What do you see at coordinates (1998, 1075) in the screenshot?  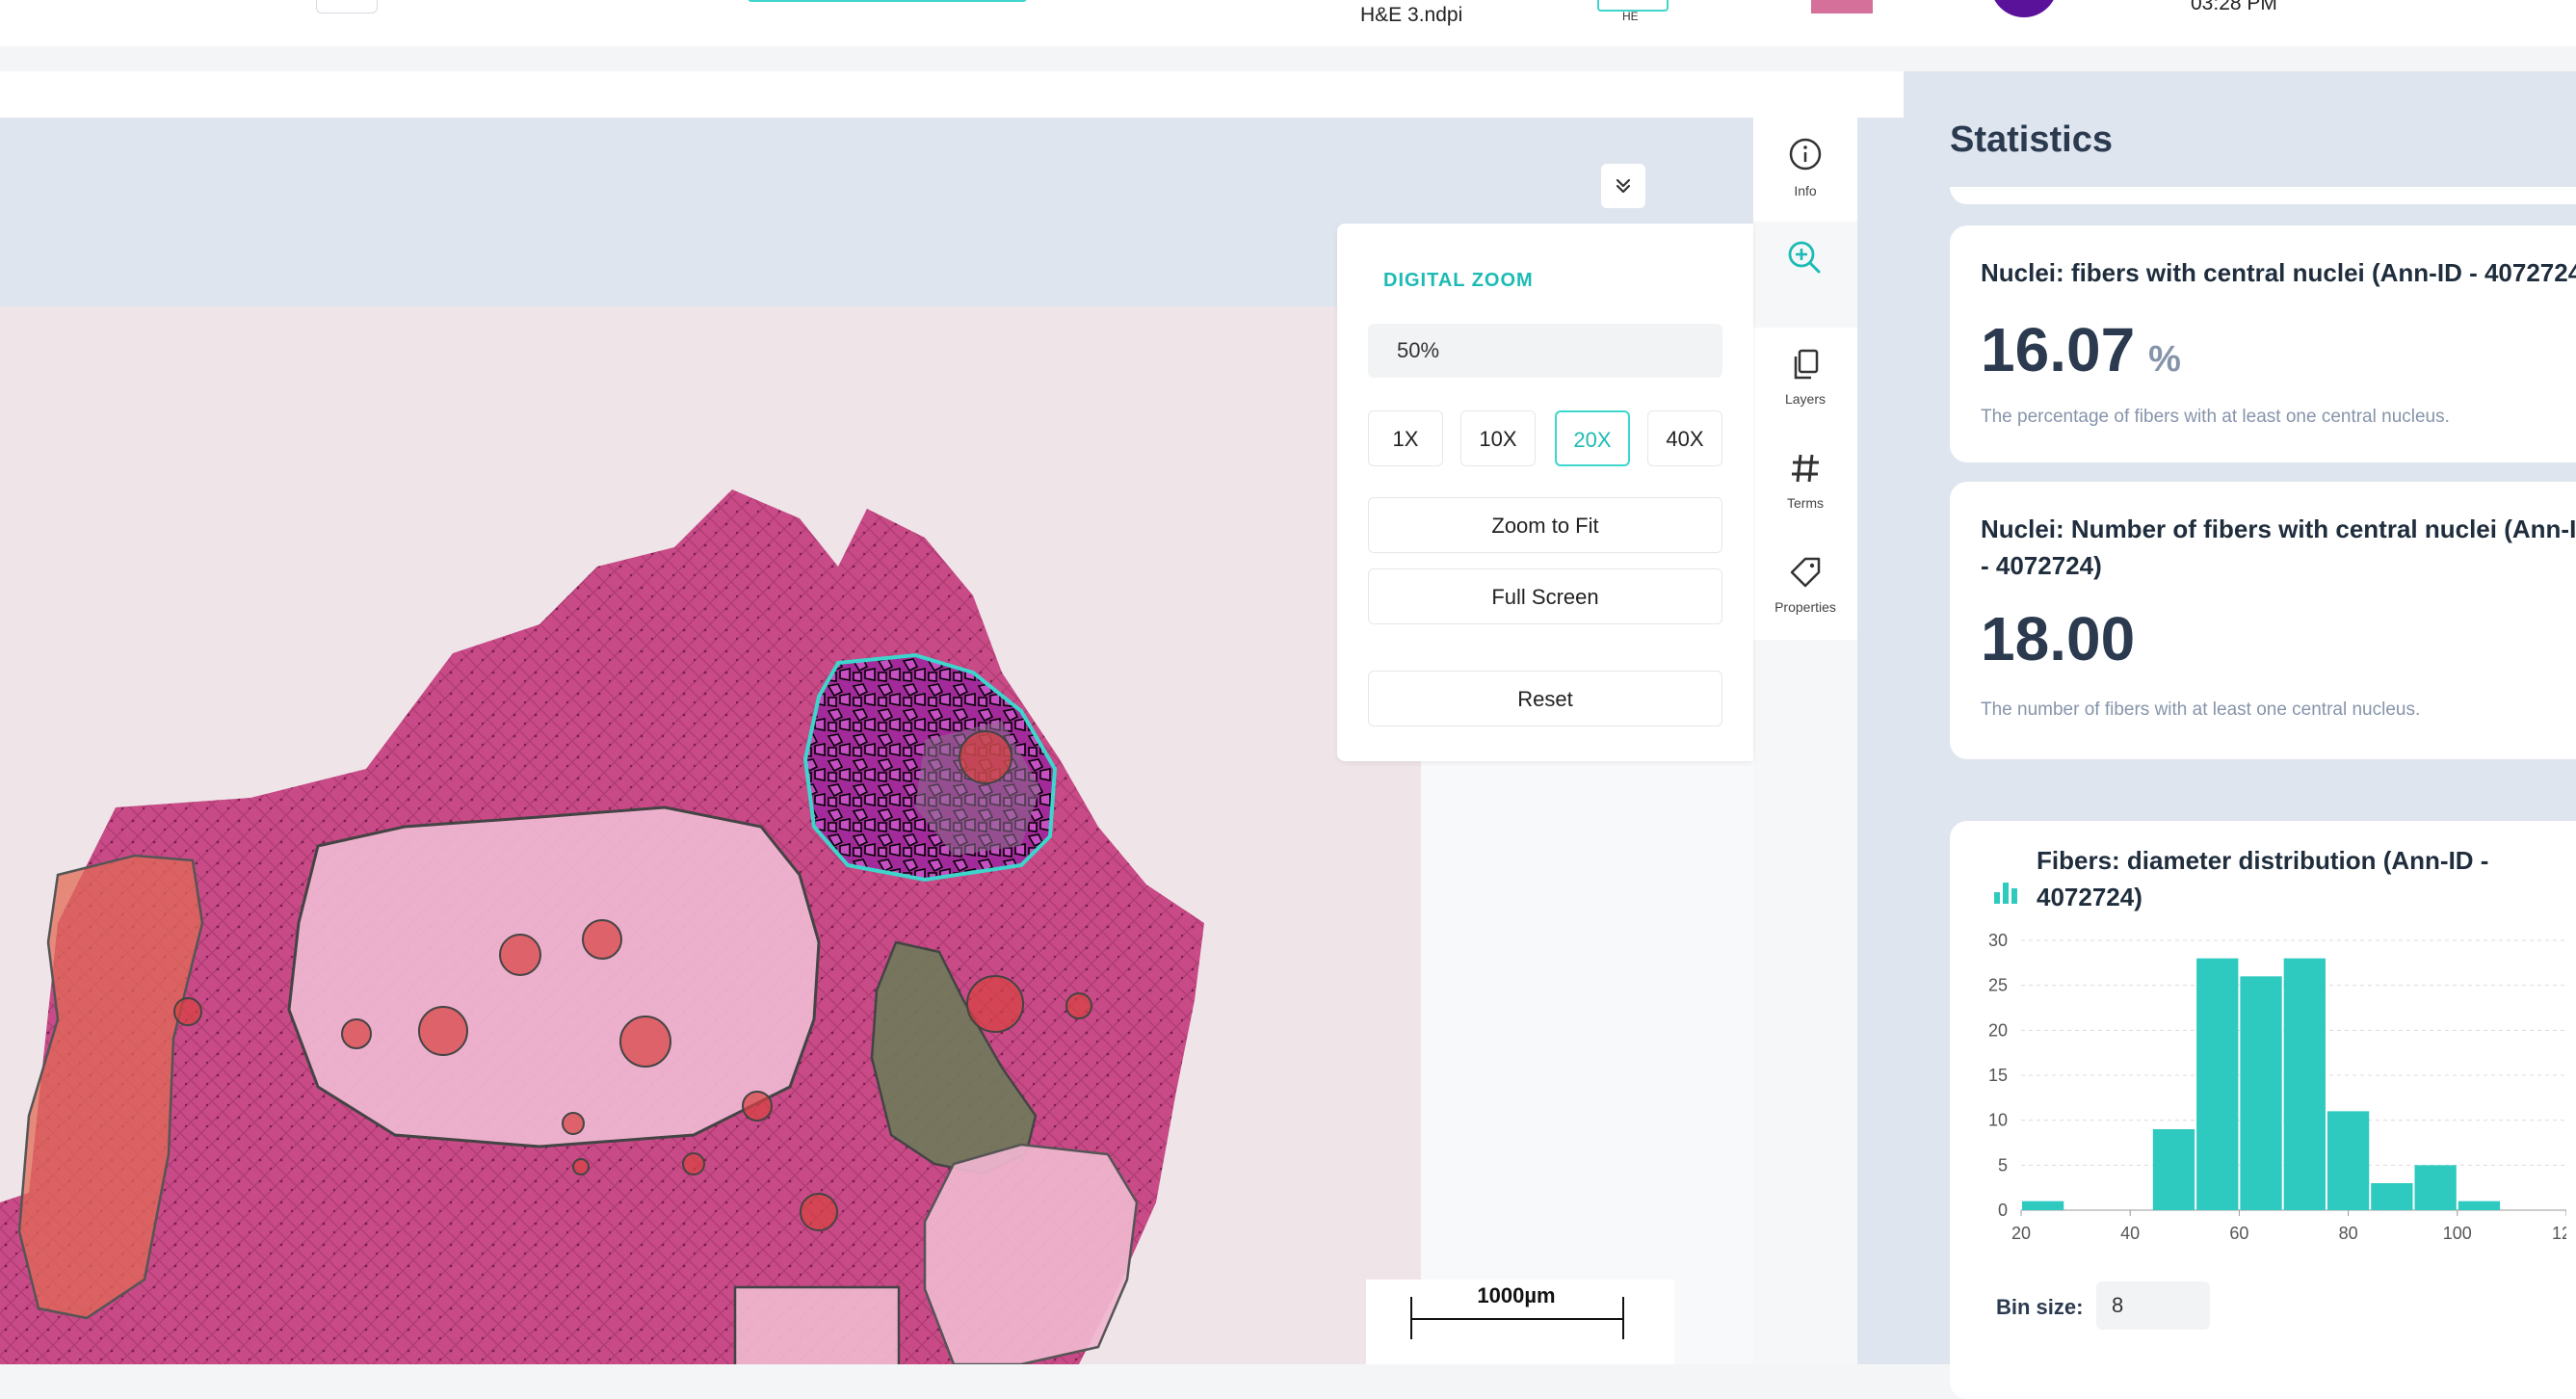 I see `y-tick-label: 15` at bounding box center [1998, 1075].